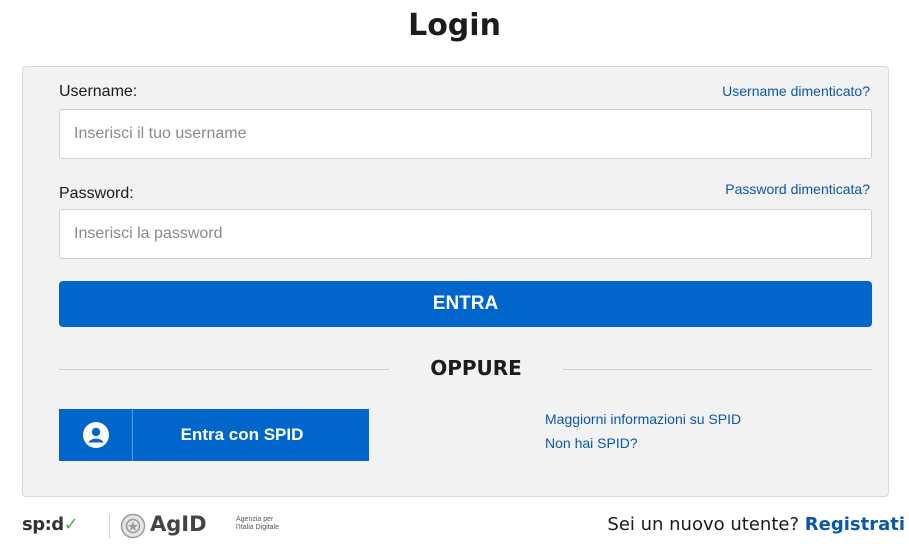 This screenshot has height=544, width=909. I want to click on no-spid-link: Non hai SPID?, so click(643, 443).